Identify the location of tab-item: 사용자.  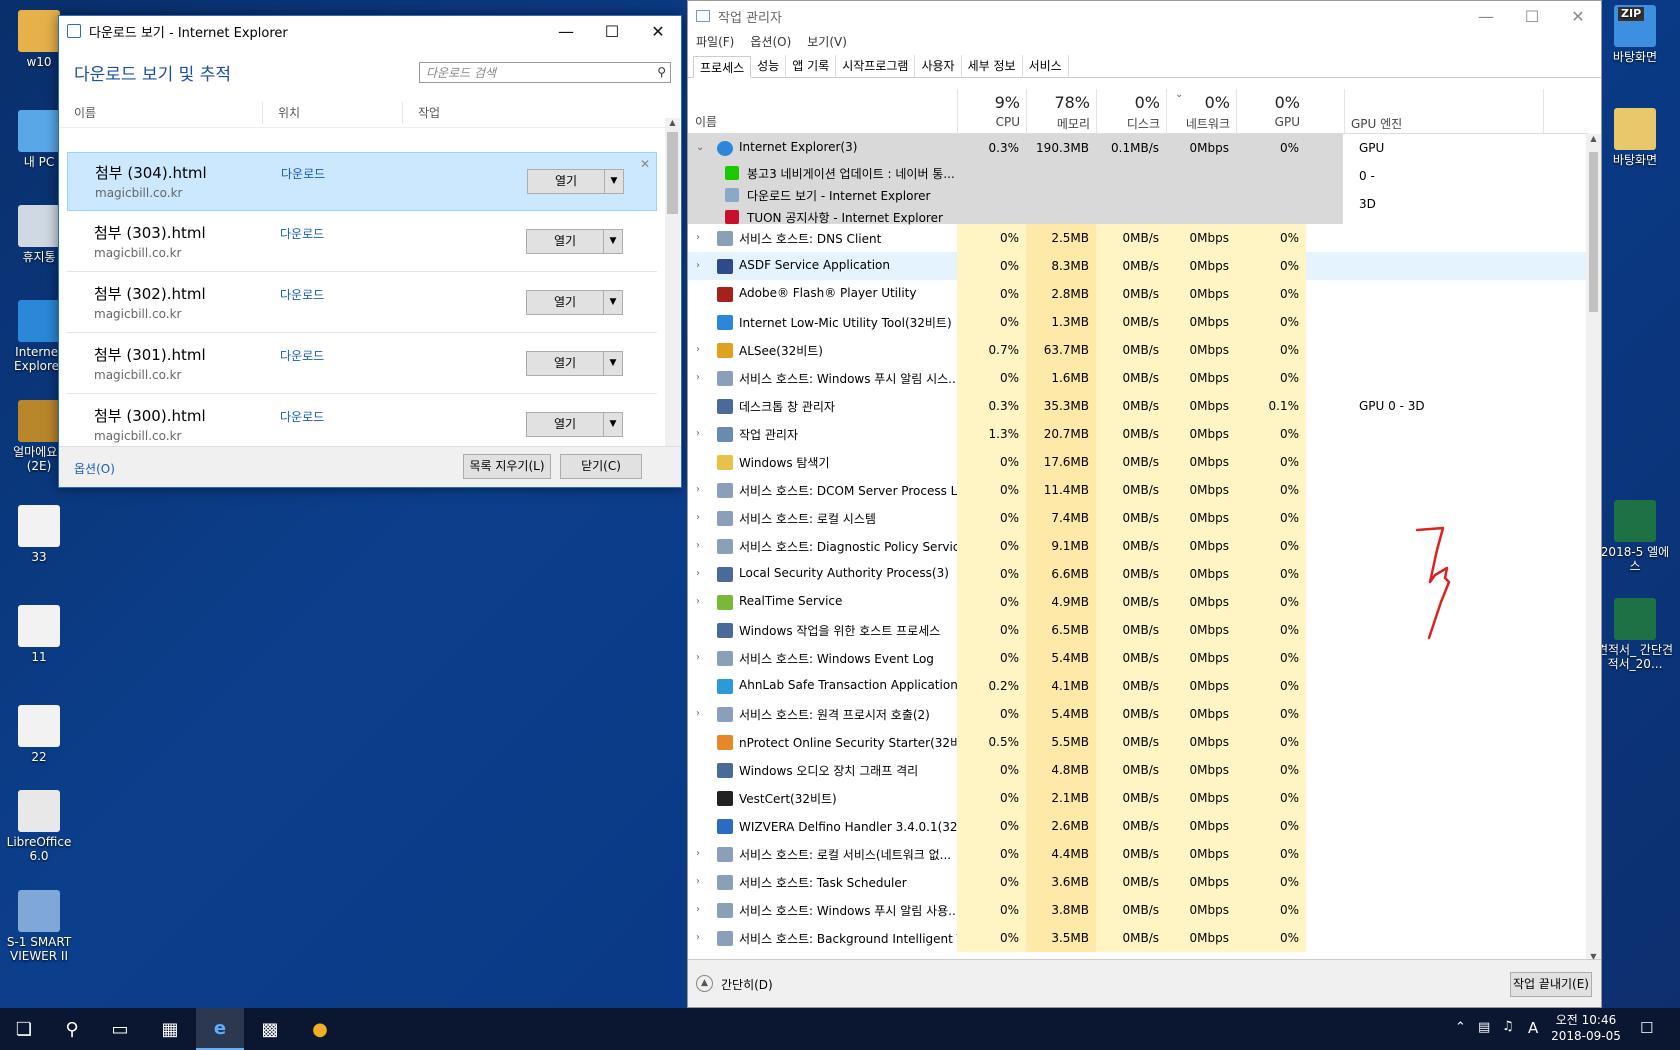
(938, 66).